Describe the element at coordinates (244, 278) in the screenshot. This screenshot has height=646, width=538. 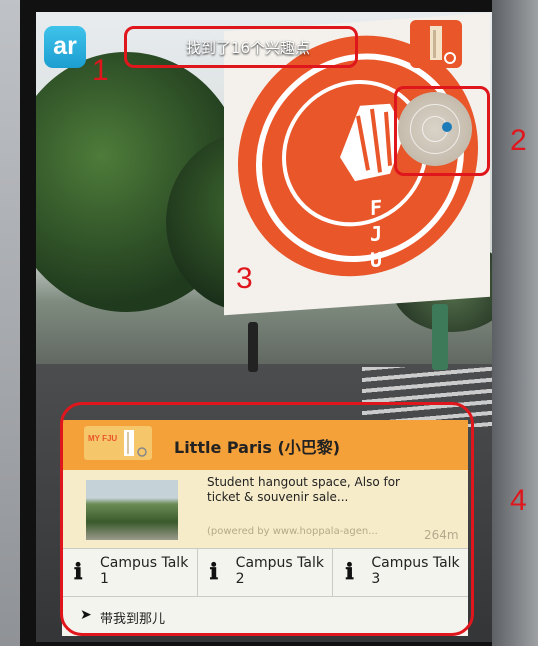
I see `annotation-number: 3` at that location.